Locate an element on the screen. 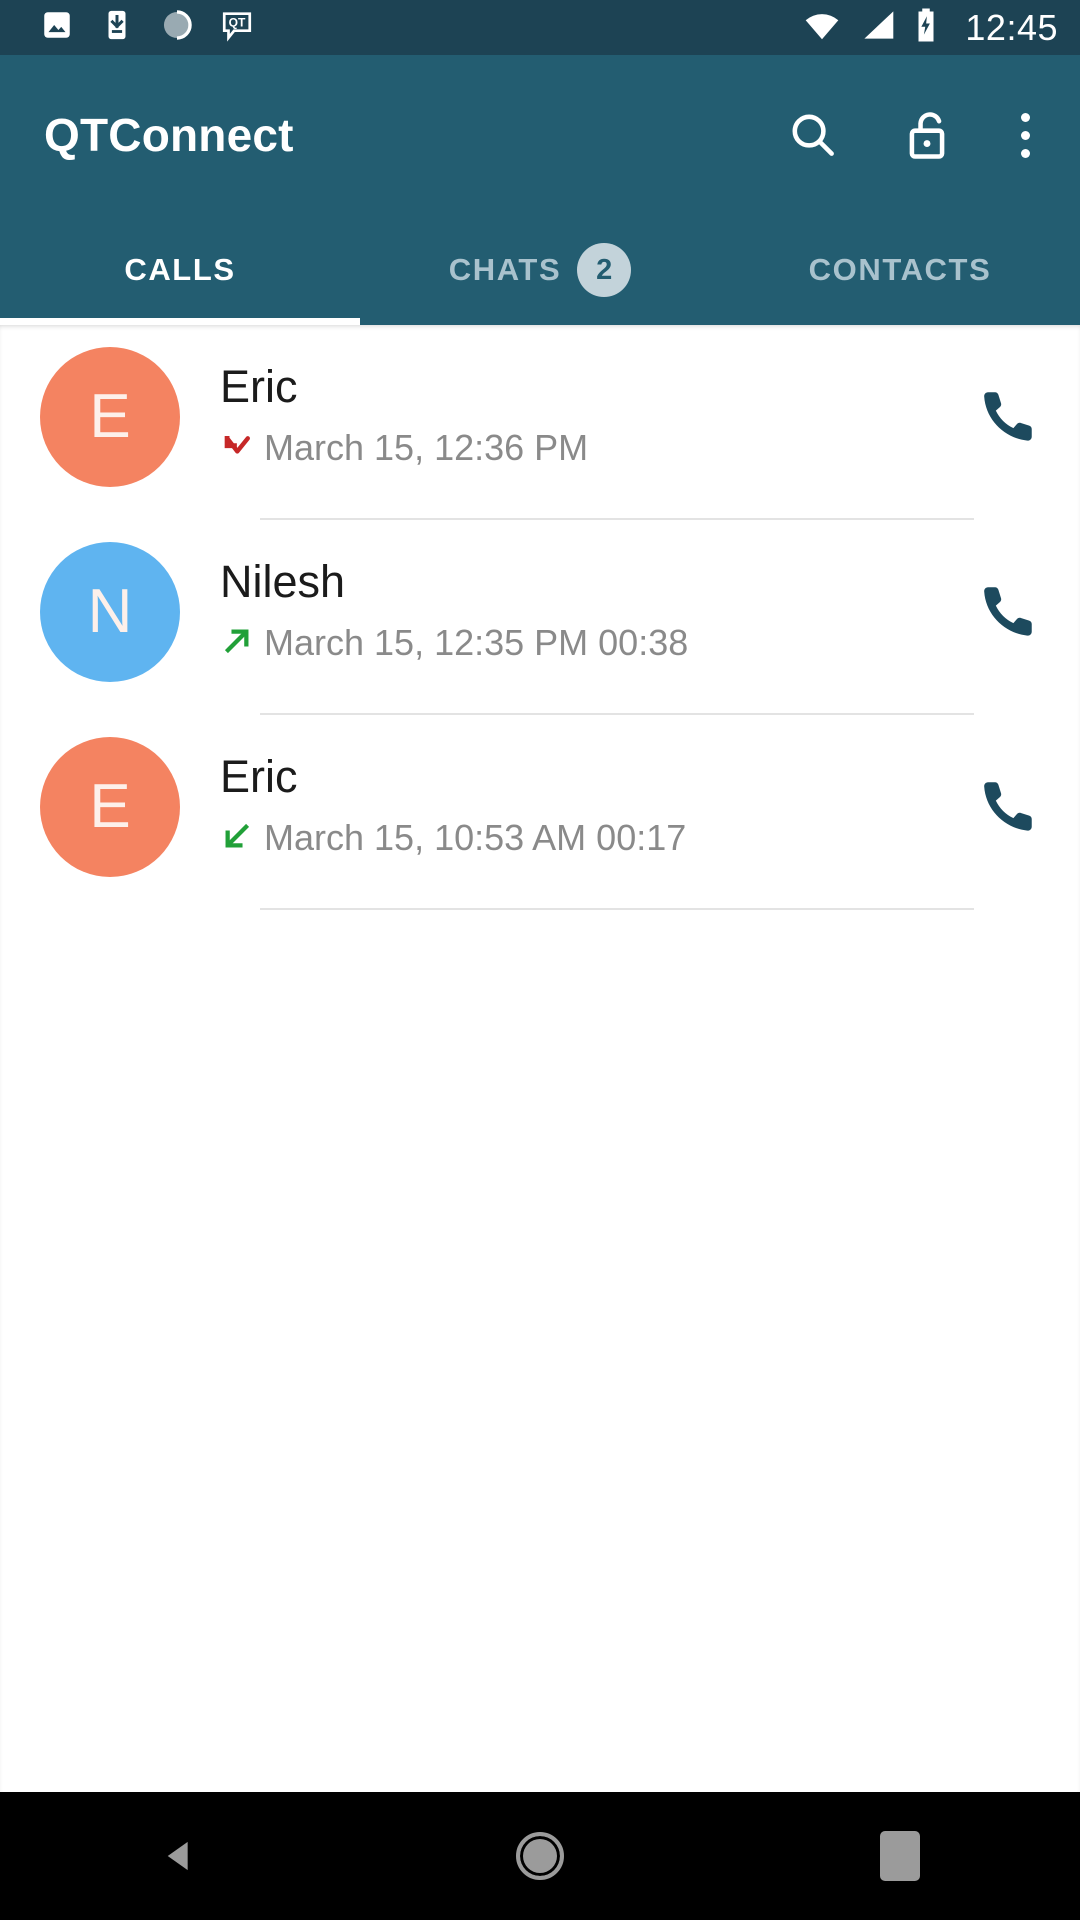  battery-charging-icon is located at coordinates (926, 27).